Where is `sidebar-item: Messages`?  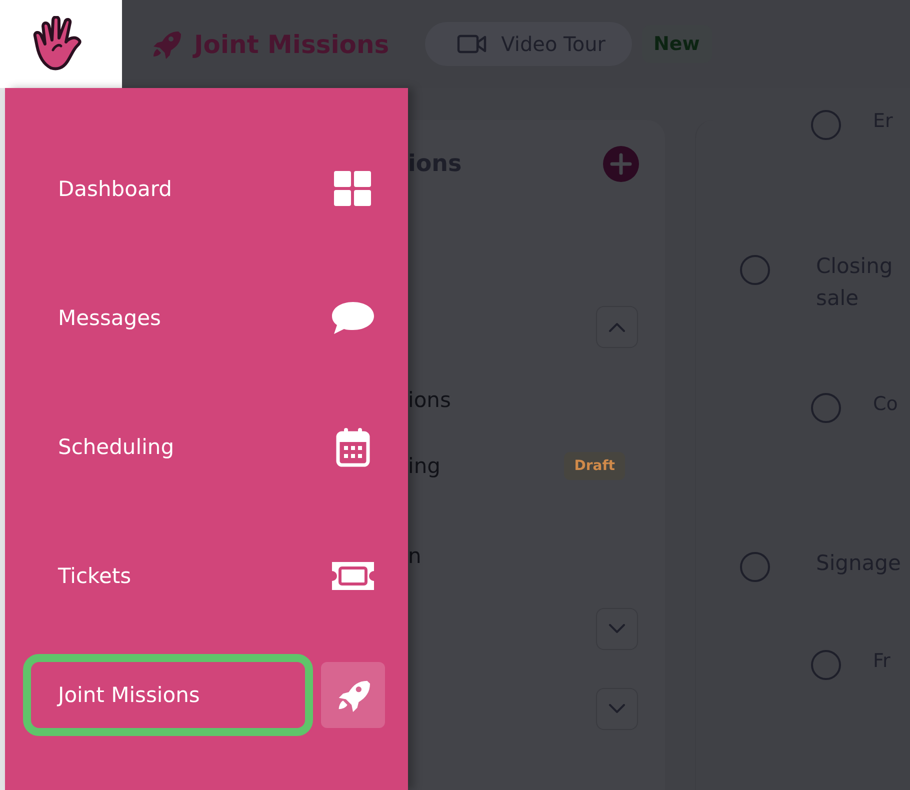 sidebar-item: Messages is located at coordinates (109, 318).